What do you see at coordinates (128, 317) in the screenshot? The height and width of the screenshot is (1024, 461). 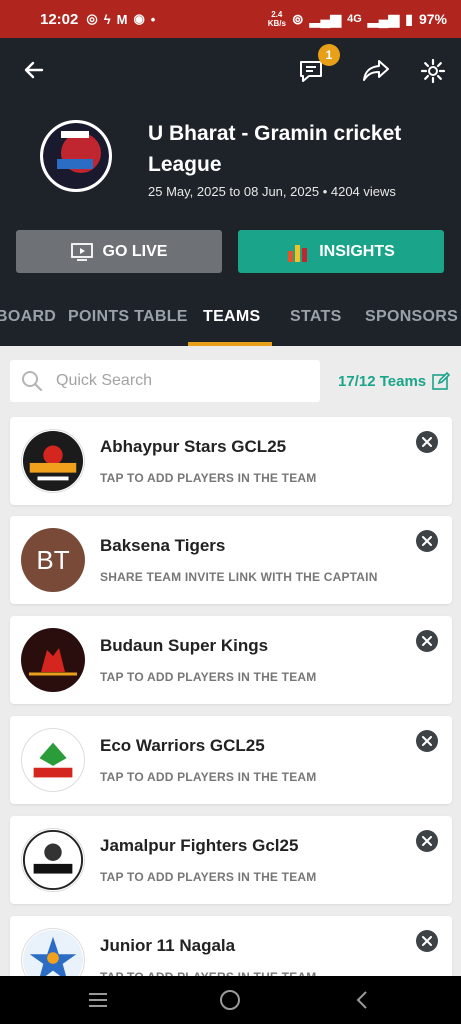 I see `tab-points-table: POINTS TABLE` at bounding box center [128, 317].